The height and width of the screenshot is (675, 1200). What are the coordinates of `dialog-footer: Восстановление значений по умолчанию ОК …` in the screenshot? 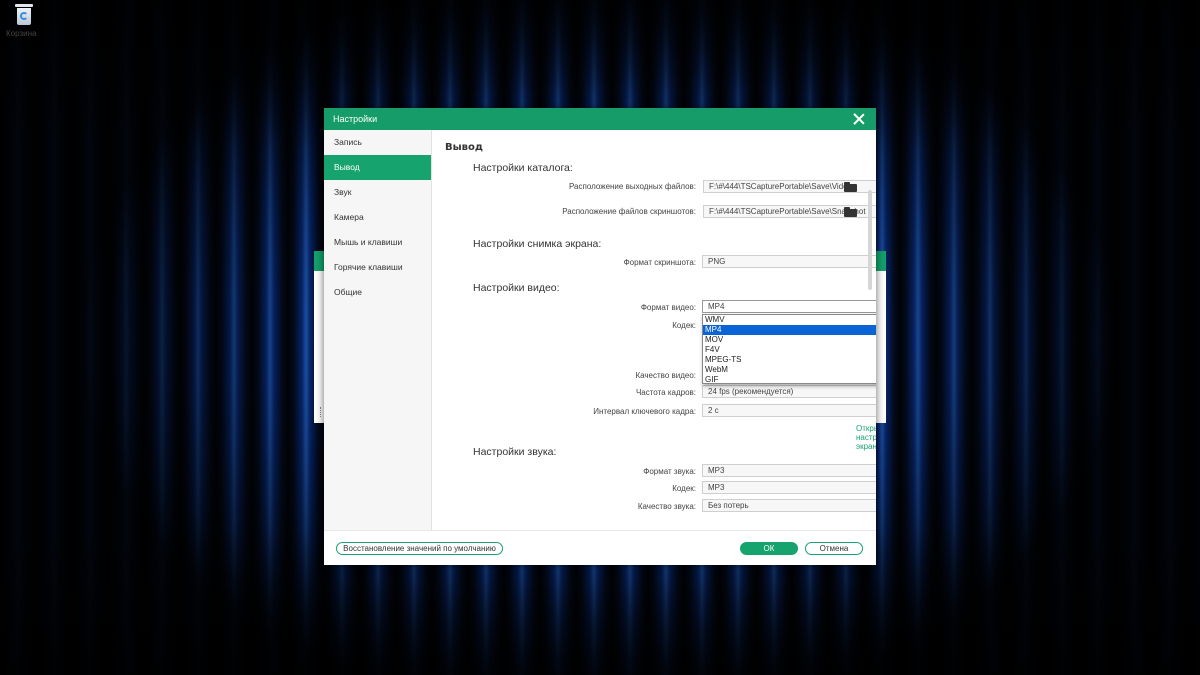 It's located at (600, 548).